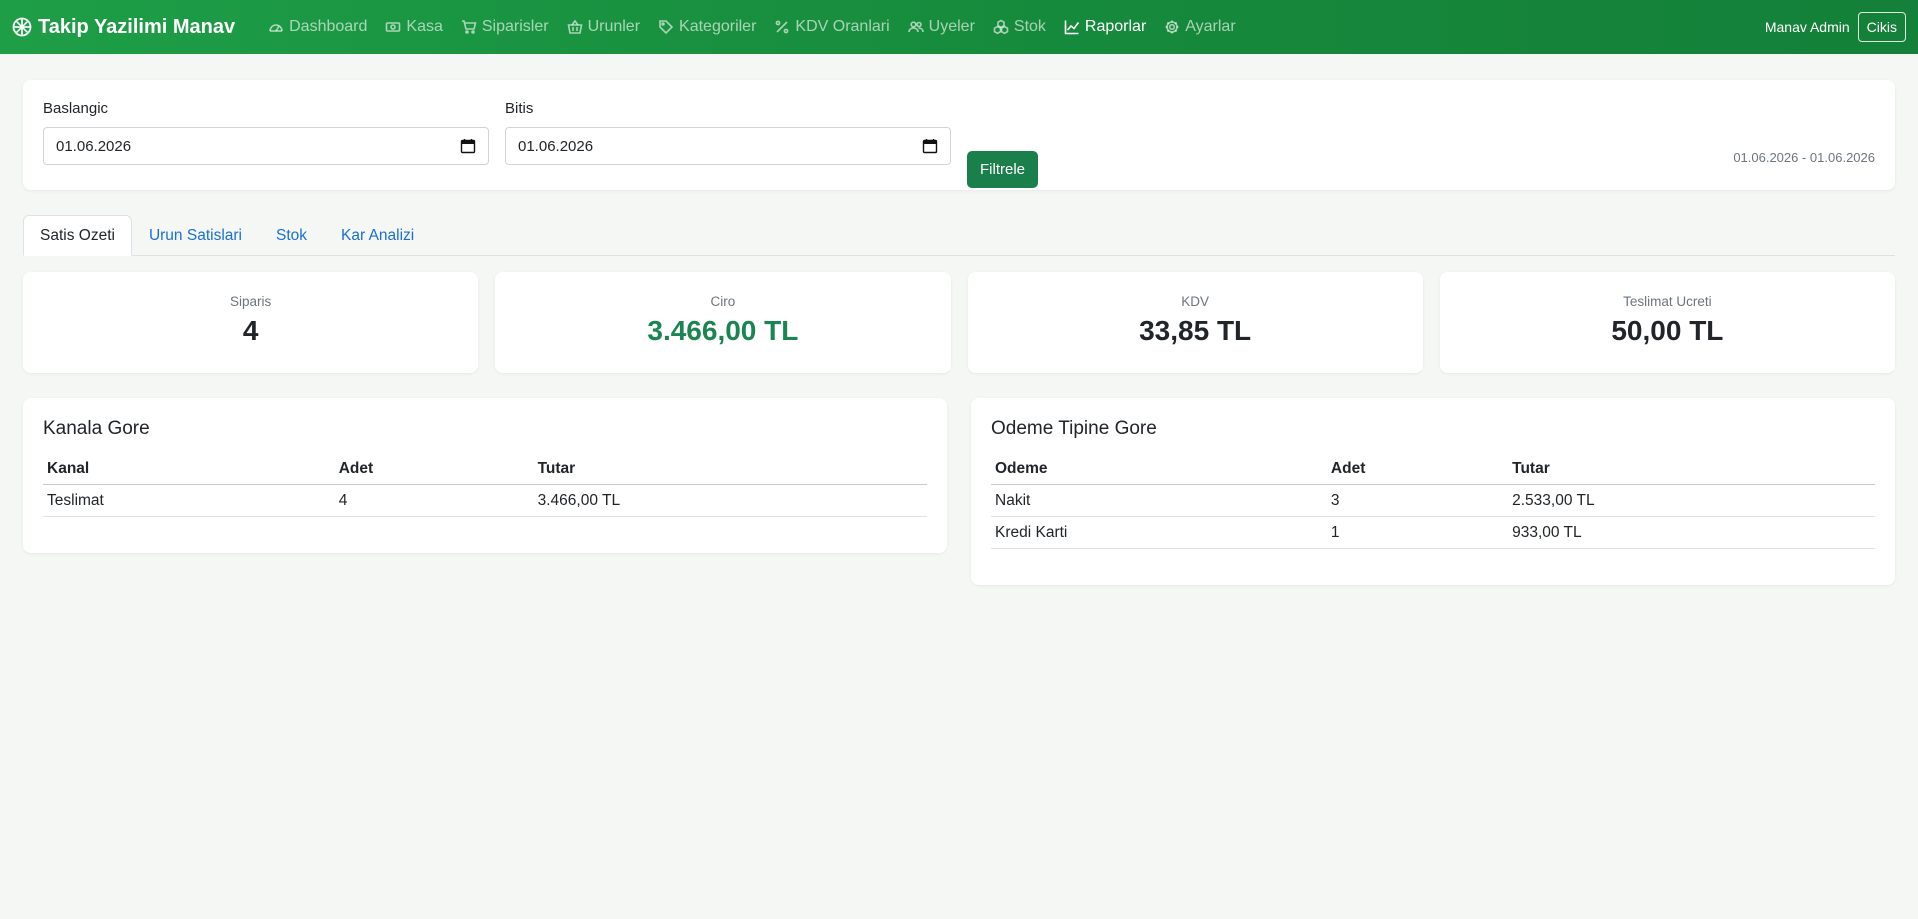  I want to click on table-cell: Kredi Karti, so click(1159, 532).